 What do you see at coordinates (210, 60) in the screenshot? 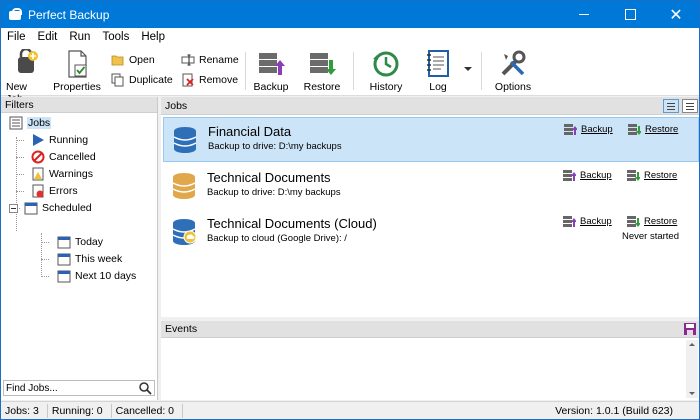
I see `rename-button: Rename` at bounding box center [210, 60].